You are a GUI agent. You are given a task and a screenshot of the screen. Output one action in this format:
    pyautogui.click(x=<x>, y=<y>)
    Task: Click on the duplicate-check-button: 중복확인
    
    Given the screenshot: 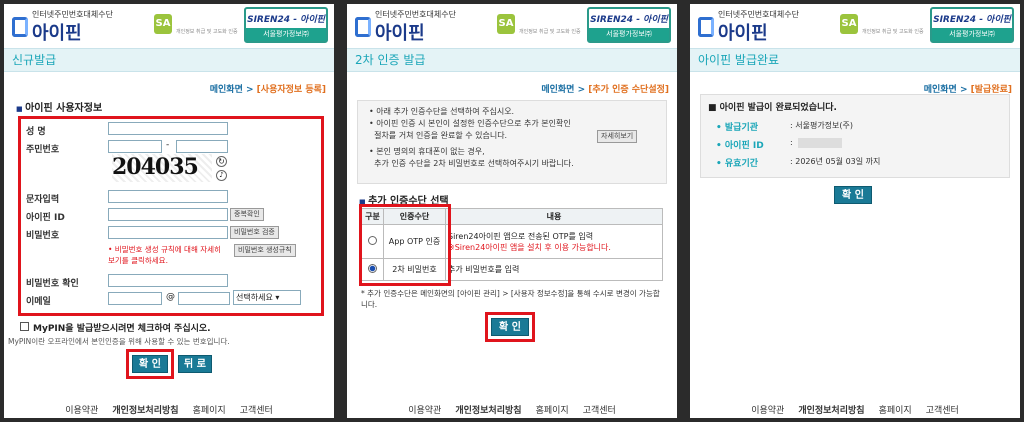 What is the action you would take?
    pyautogui.click(x=247, y=214)
    